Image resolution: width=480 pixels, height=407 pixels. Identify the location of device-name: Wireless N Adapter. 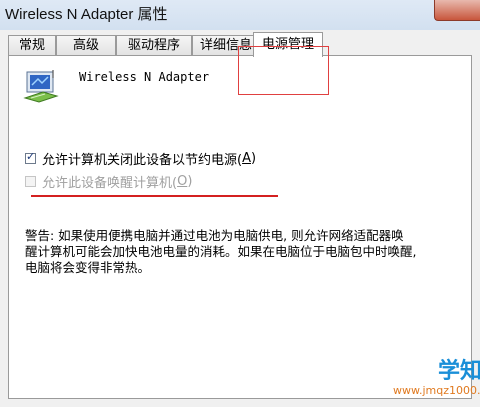
(144, 77).